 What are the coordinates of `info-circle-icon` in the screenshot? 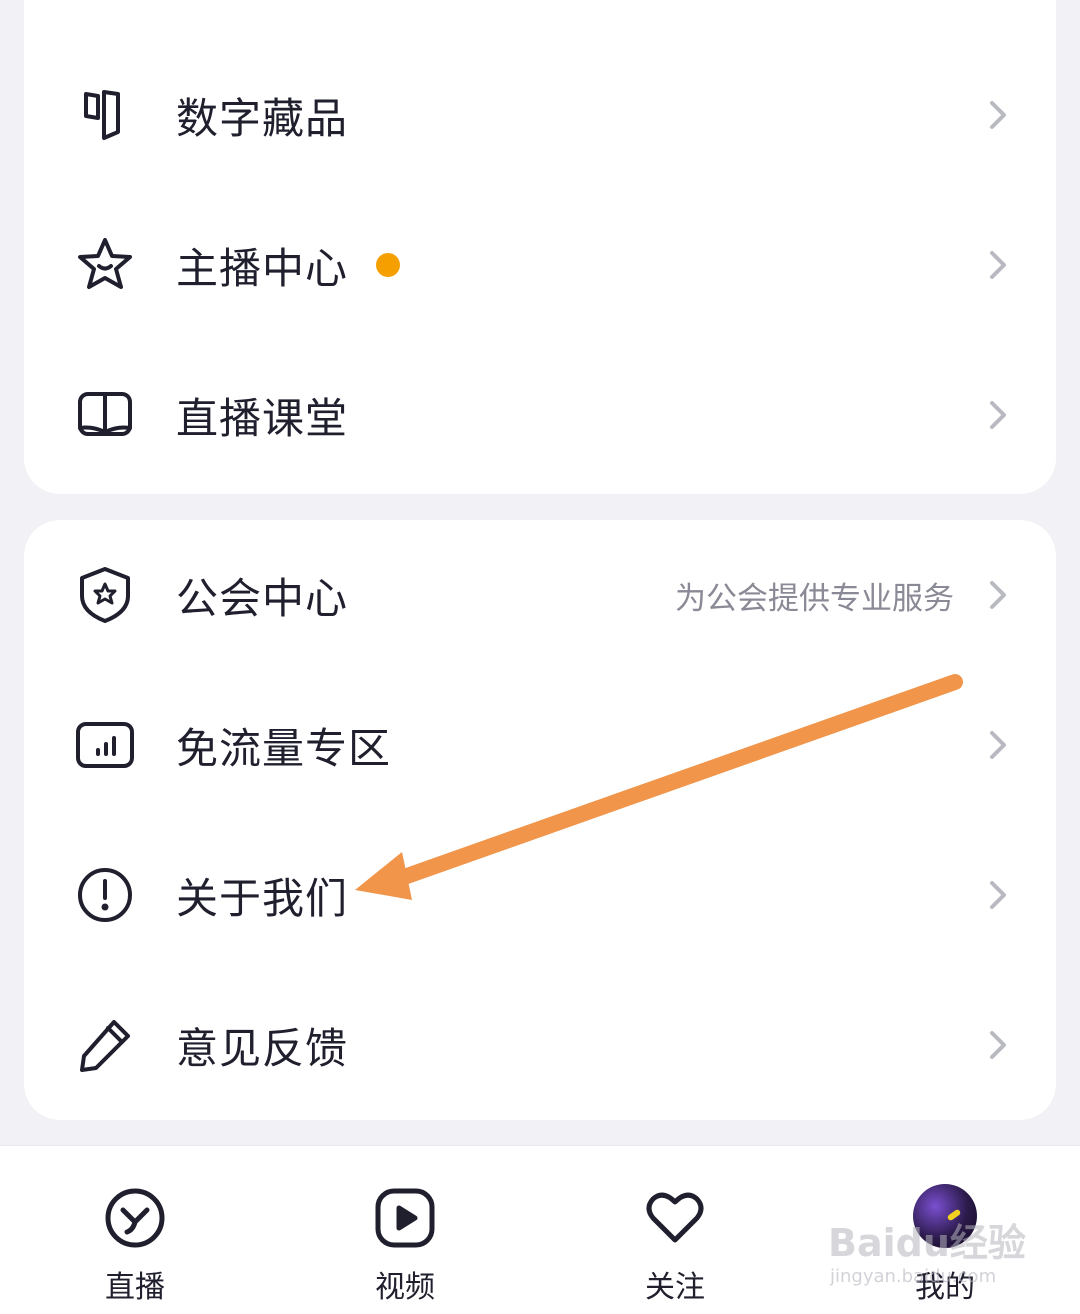 It's located at (105, 895).